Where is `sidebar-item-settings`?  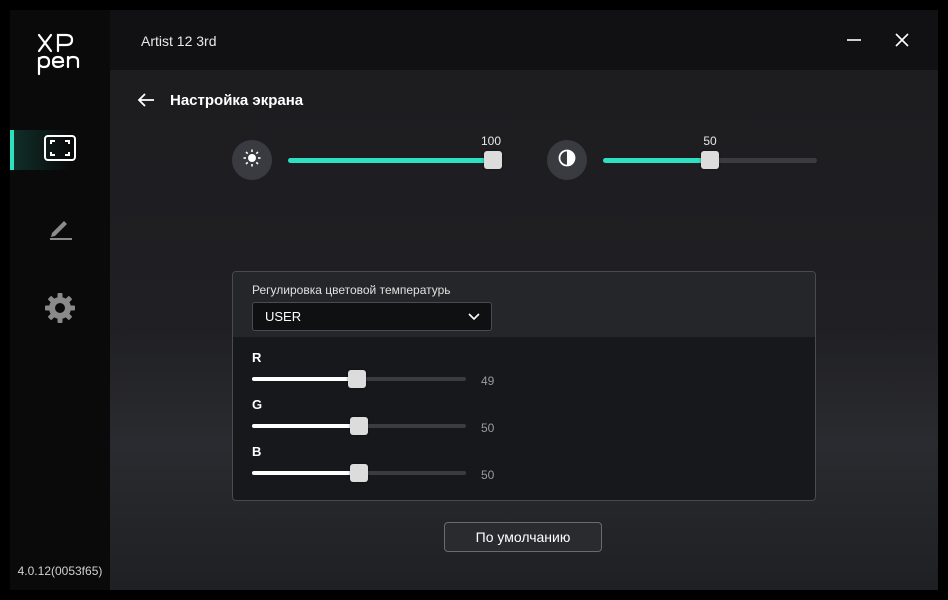 sidebar-item-settings is located at coordinates (60, 310).